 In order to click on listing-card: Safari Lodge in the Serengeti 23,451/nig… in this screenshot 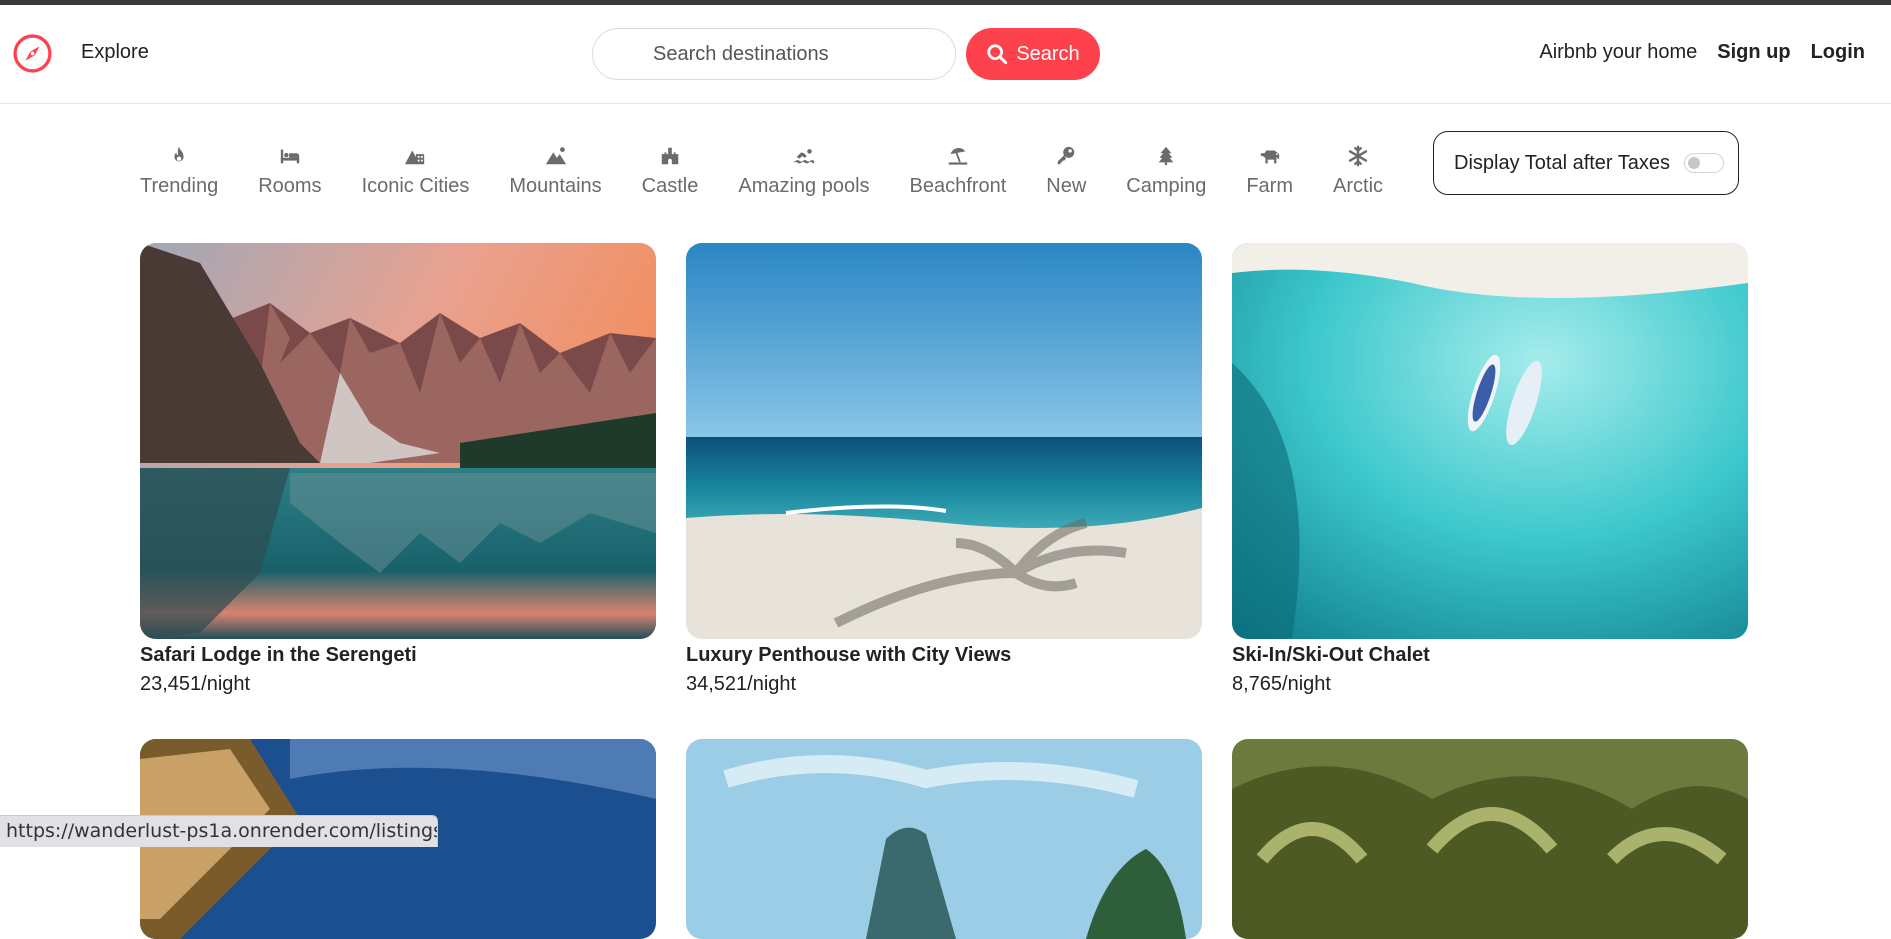, I will do `click(398, 469)`.